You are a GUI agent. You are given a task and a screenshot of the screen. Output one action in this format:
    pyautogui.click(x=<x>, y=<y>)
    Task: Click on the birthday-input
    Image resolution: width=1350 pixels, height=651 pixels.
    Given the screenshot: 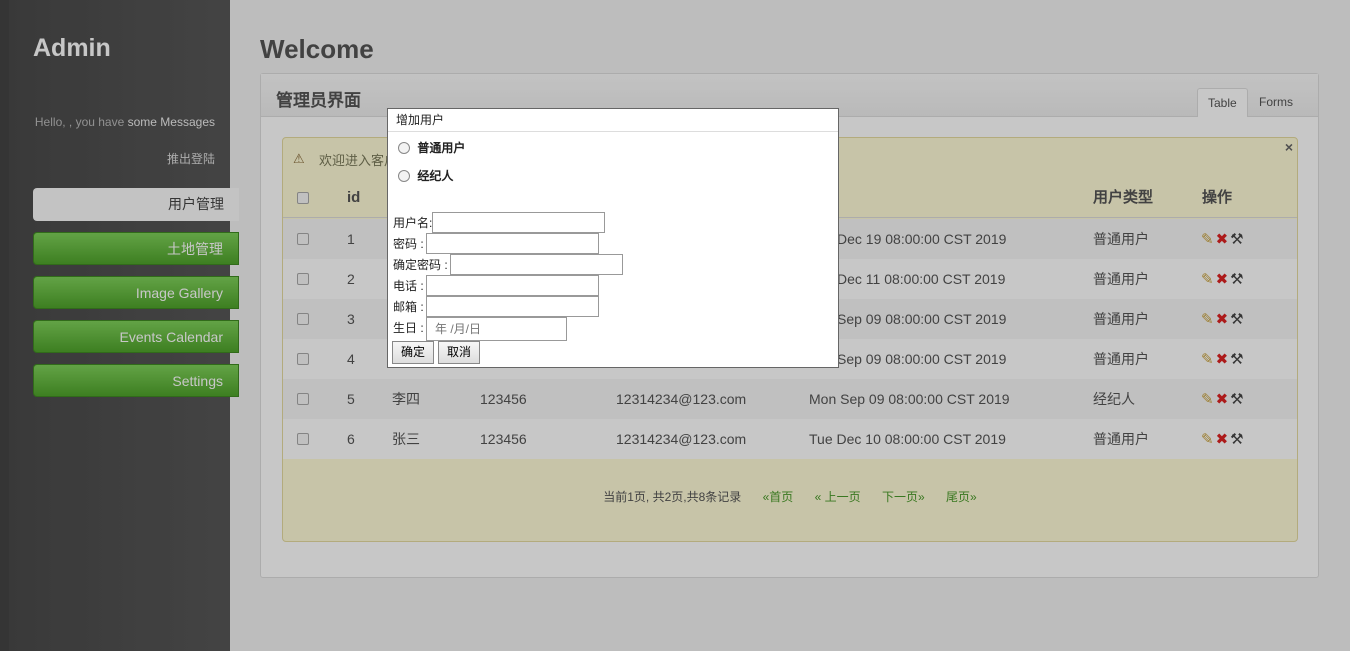 What is the action you would take?
    pyautogui.click(x=496, y=329)
    